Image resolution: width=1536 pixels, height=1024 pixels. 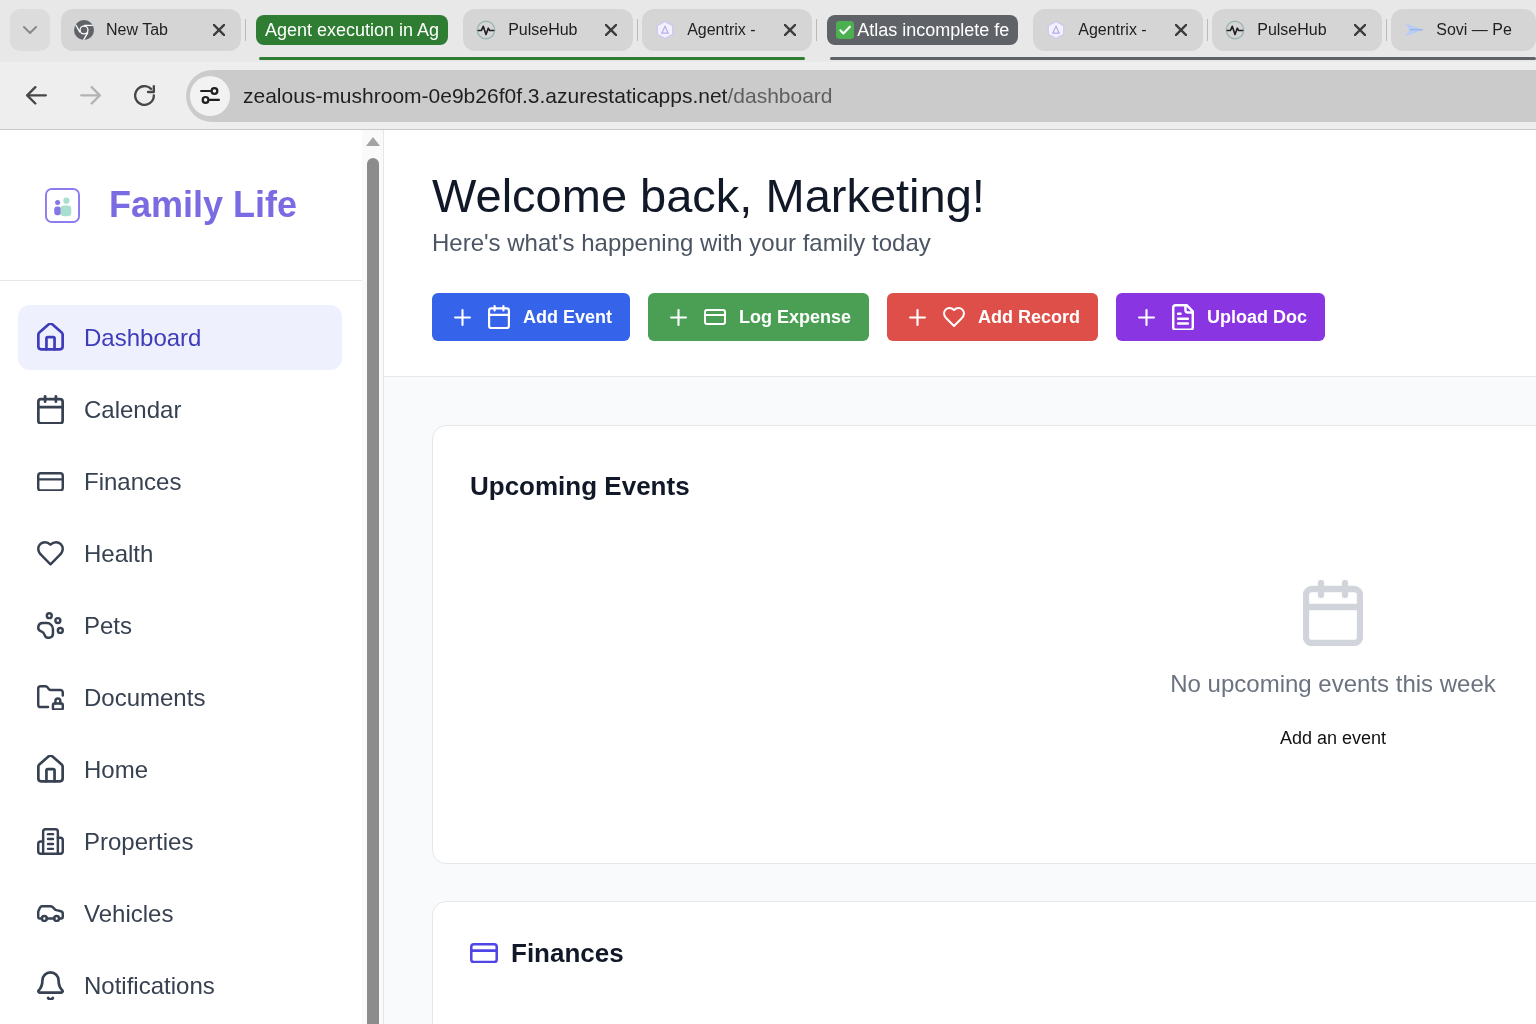 What do you see at coordinates (580, 486) in the screenshot?
I see `section-title: Upcoming Events` at bounding box center [580, 486].